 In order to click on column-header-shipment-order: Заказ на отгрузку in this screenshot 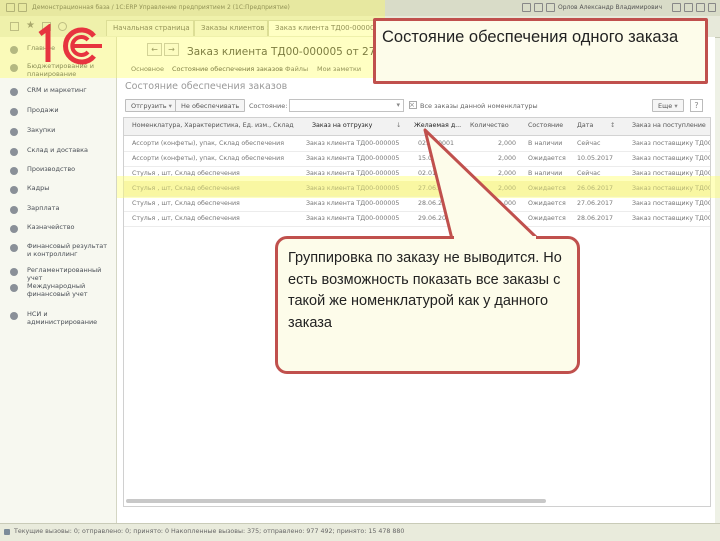, I will do `click(351, 125)`.